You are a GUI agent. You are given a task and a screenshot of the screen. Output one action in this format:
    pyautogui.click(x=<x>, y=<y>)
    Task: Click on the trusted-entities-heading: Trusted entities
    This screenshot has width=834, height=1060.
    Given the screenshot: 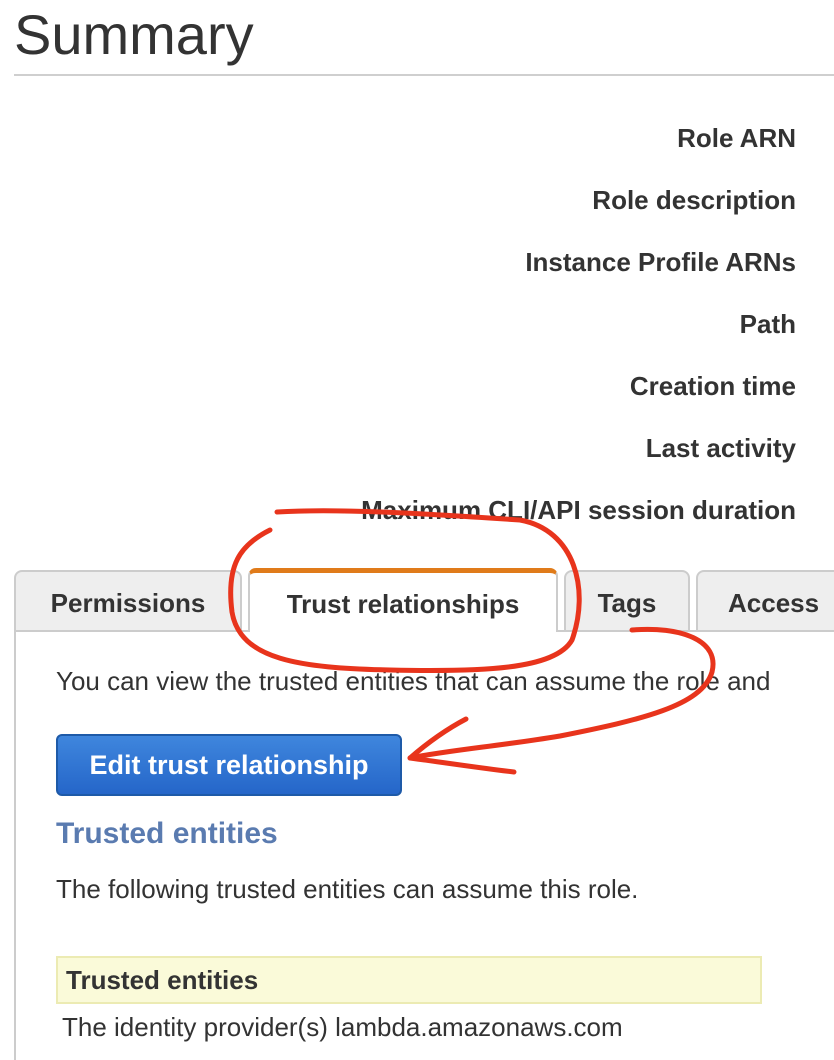 What is the action you would take?
    pyautogui.click(x=167, y=833)
    